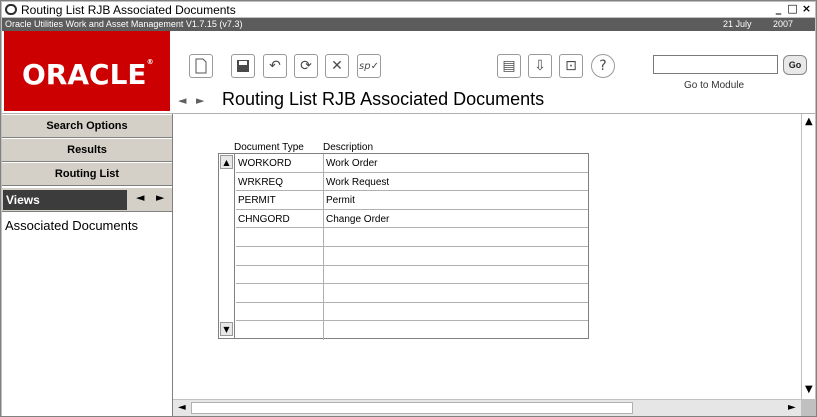 The width and height of the screenshot is (817, 417). Describe the element at coordinates (383, 99) in the screenshot. I see `page-title: Routing List RJB Associated Documents` at that location.